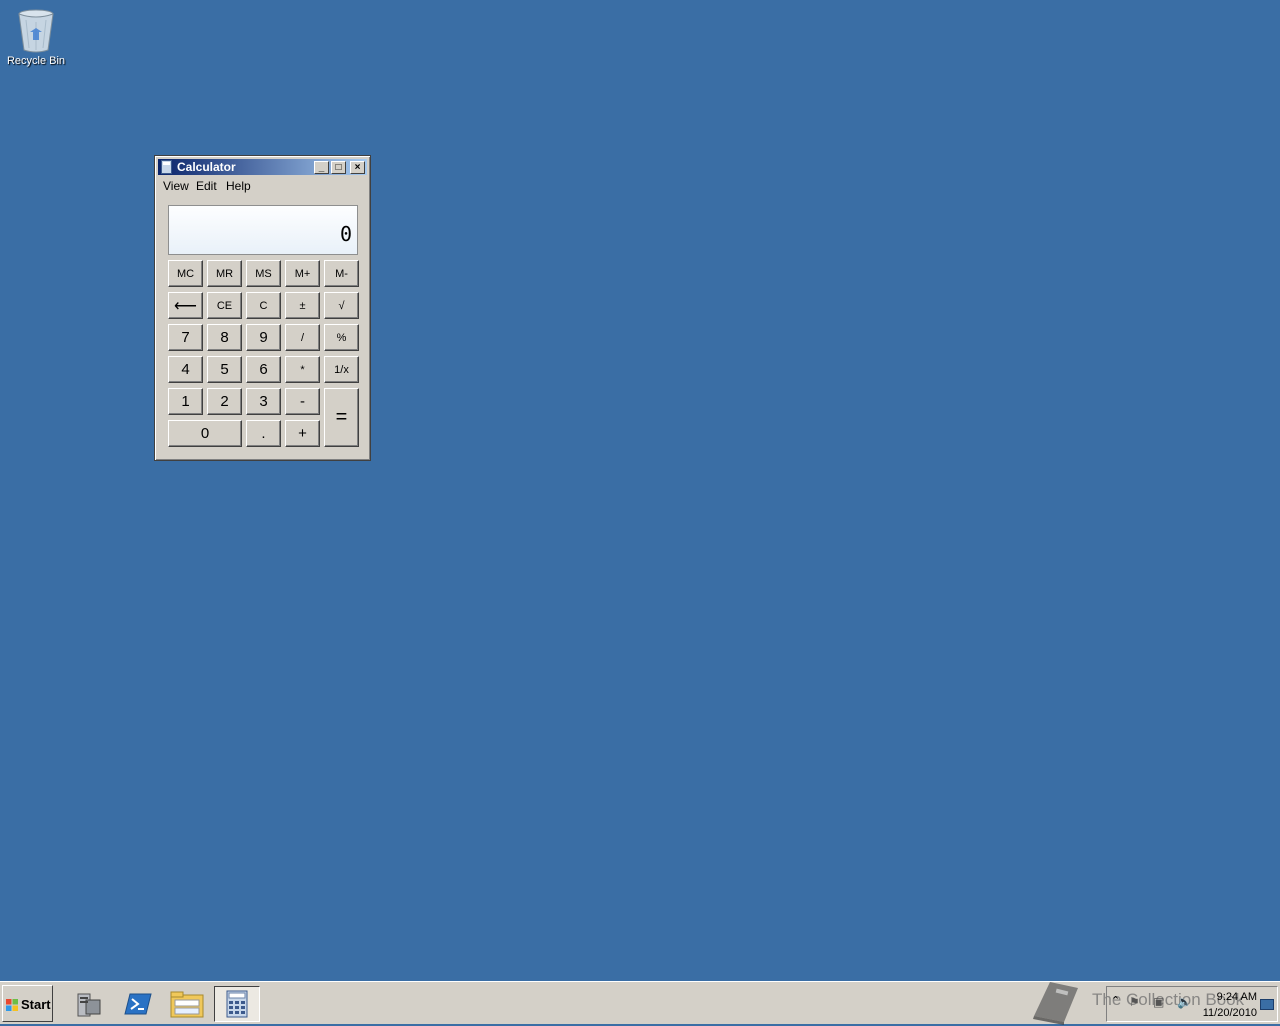  I want to click on digit-6-button: 6, so click(263, 369).